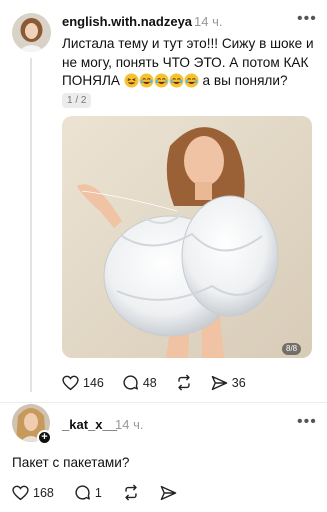 The width and height of the screenshot is (327, 512). I want to click on grin-squint-emoji, so click(131, 80).